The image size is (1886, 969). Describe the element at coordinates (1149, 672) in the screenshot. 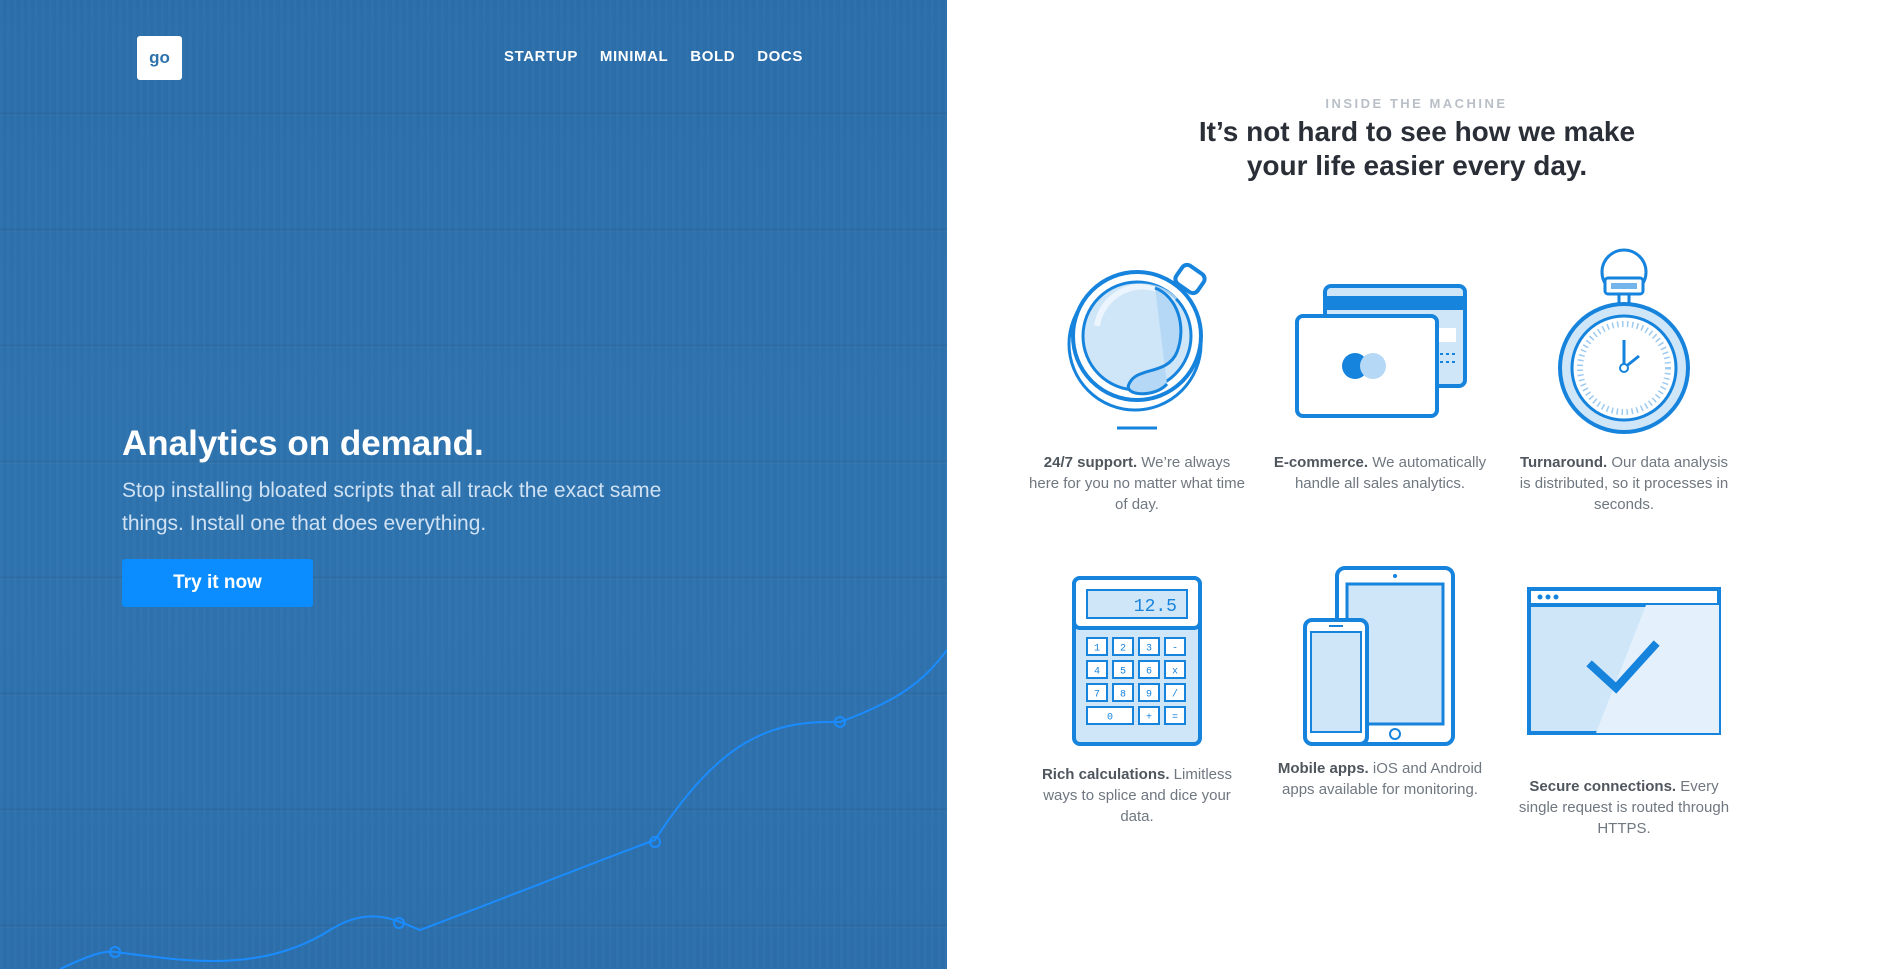

I see `calculator-key-label: 6` at that location.